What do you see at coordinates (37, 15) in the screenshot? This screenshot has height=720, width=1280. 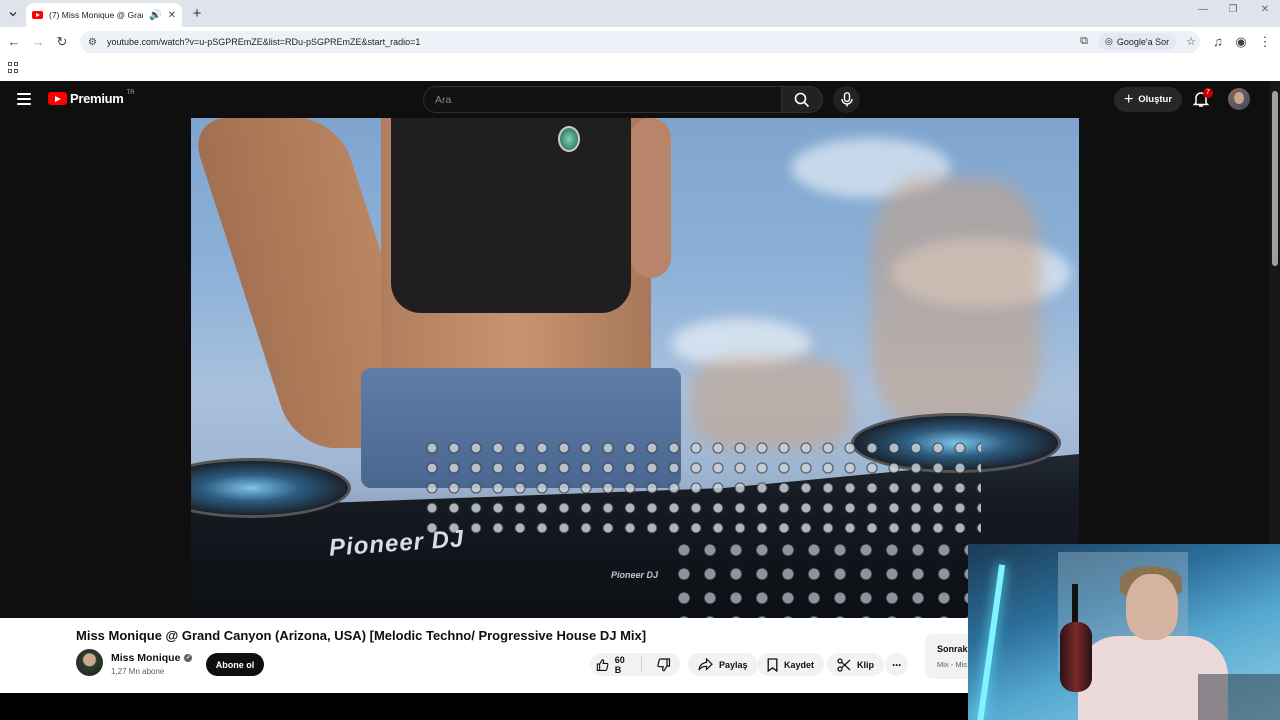 I see `youtube-favicon-icon` at bounding box center [37, 15].